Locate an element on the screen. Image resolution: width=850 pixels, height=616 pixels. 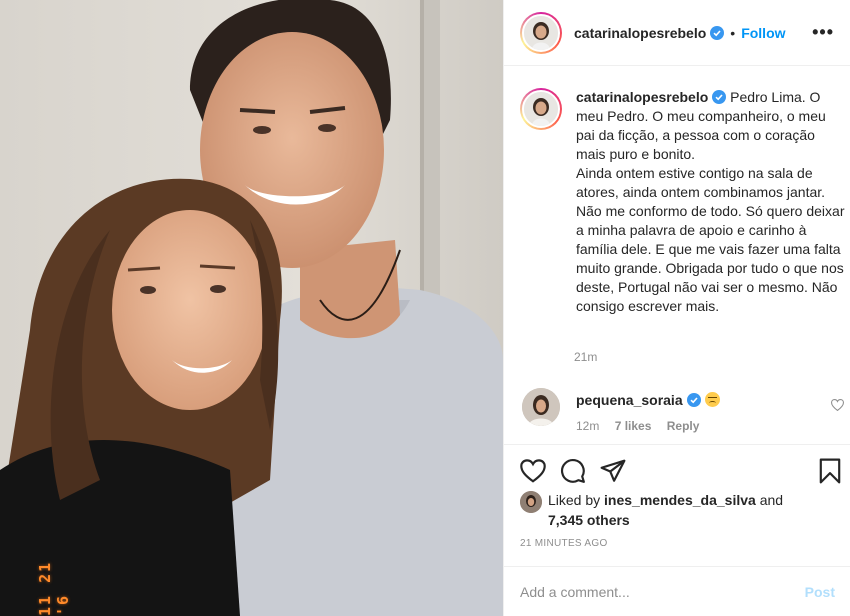
comment-likes: 7 likes is located at coordinates (633, 426).